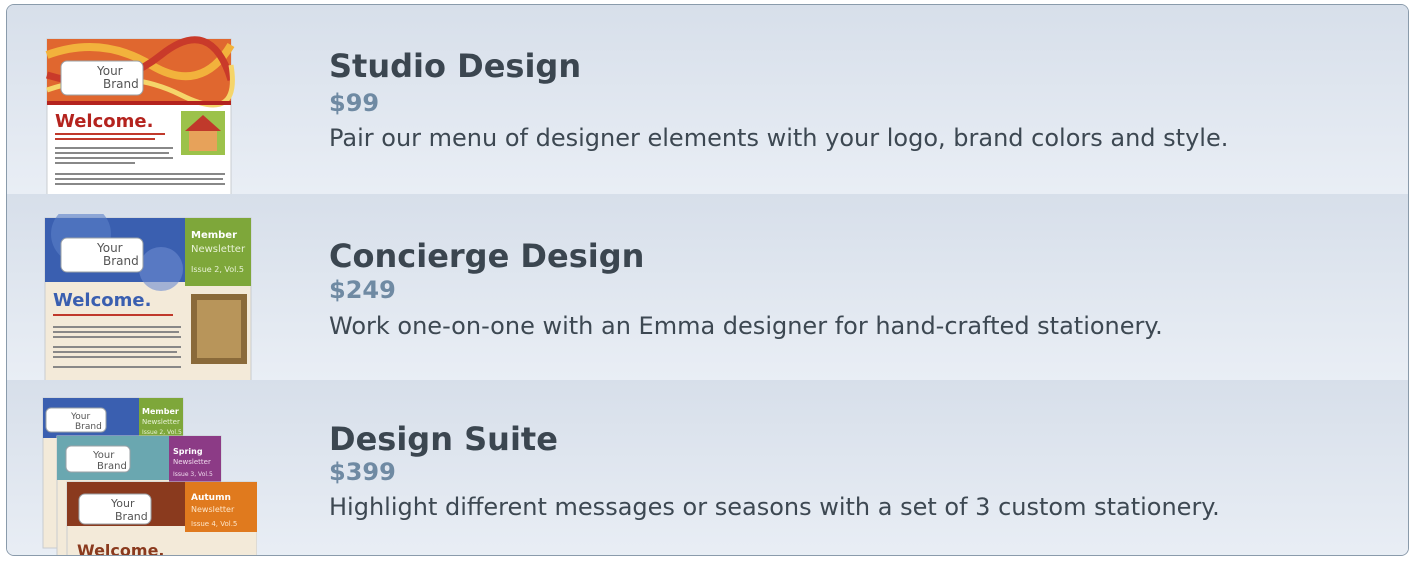 This screenshot has width=1416, height=562. Describe the element at coordinates (211, 498) in the screenshot. I see `autumn-title: Autumn` at that location.